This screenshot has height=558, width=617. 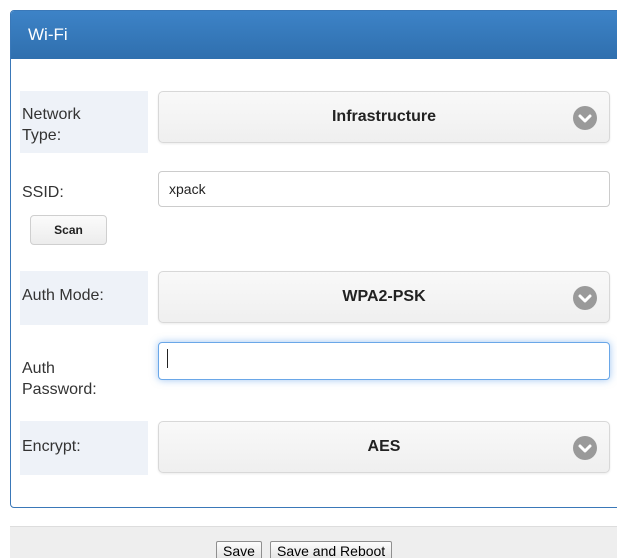 I want to click on scan-button: Scan, so click(x=68, y=230).